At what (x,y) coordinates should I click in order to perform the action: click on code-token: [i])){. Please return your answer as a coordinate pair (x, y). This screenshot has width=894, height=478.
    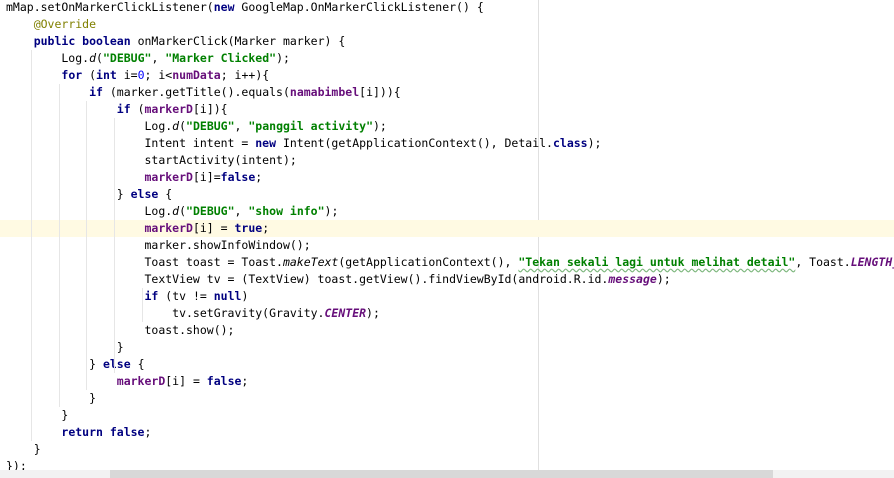
    Looking at the image, I should click on (380, 92).